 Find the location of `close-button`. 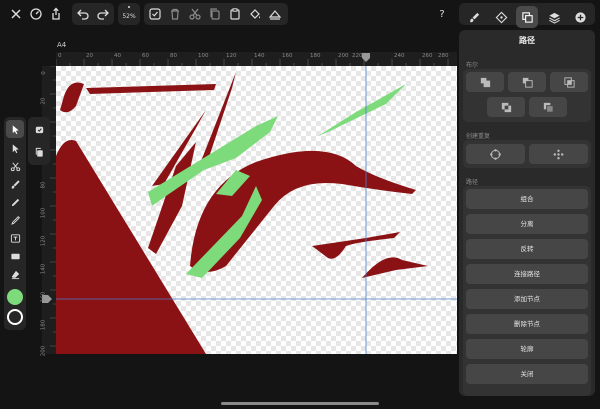

close-button is located at coordinates (16, 14).